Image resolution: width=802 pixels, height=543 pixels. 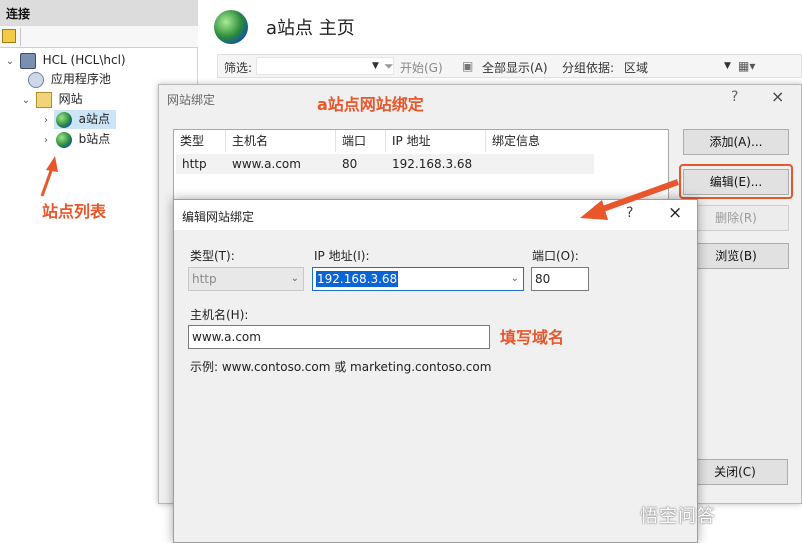 What do you see at coordinates (389, 66) in the screenshot?
I see `funnel-icon: ⏷` at bounding box center [389, 66].